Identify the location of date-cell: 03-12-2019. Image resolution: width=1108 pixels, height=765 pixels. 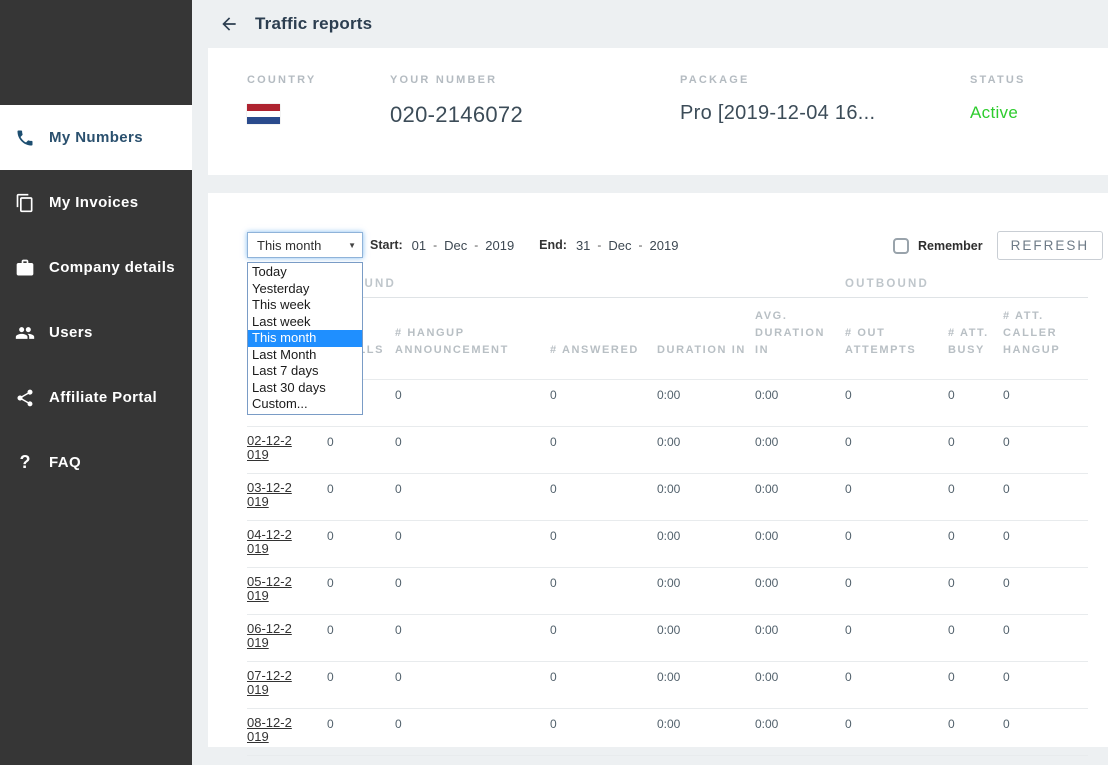
(287, 497).